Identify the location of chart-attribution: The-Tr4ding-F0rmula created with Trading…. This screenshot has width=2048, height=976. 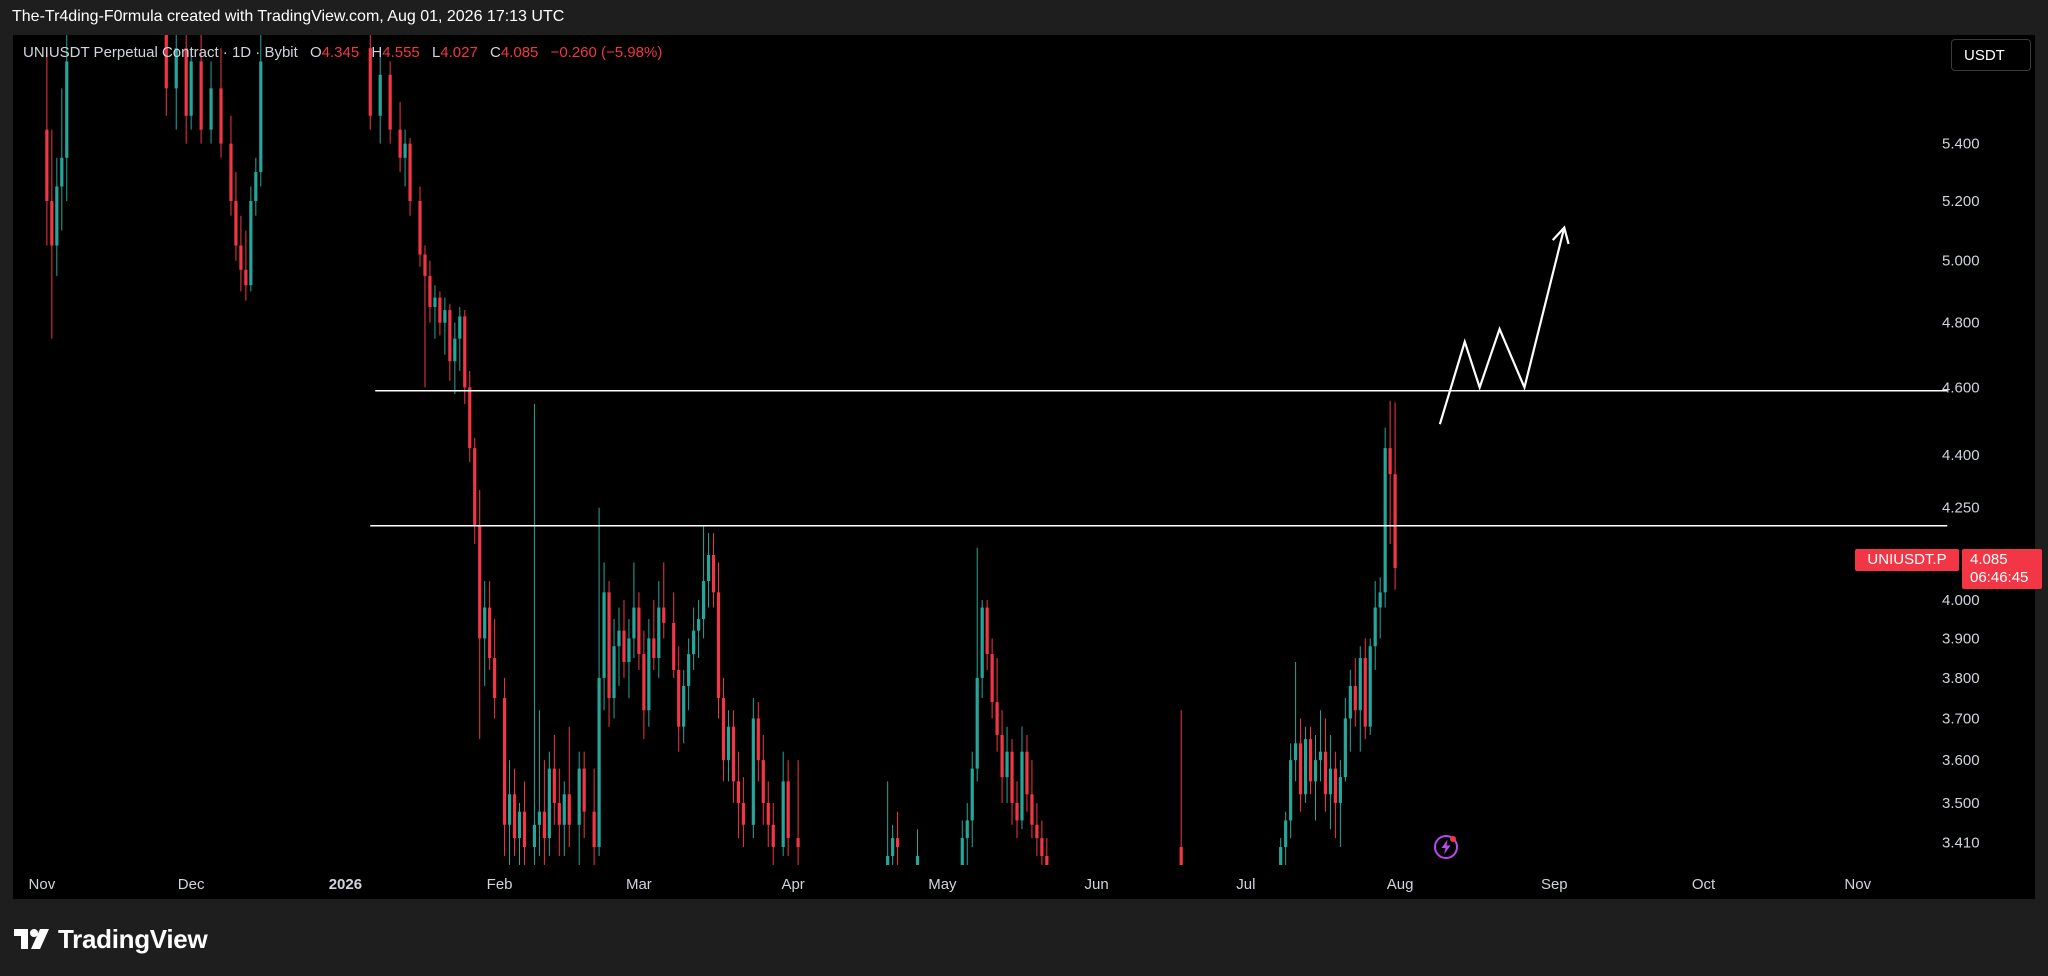
(288, 16).